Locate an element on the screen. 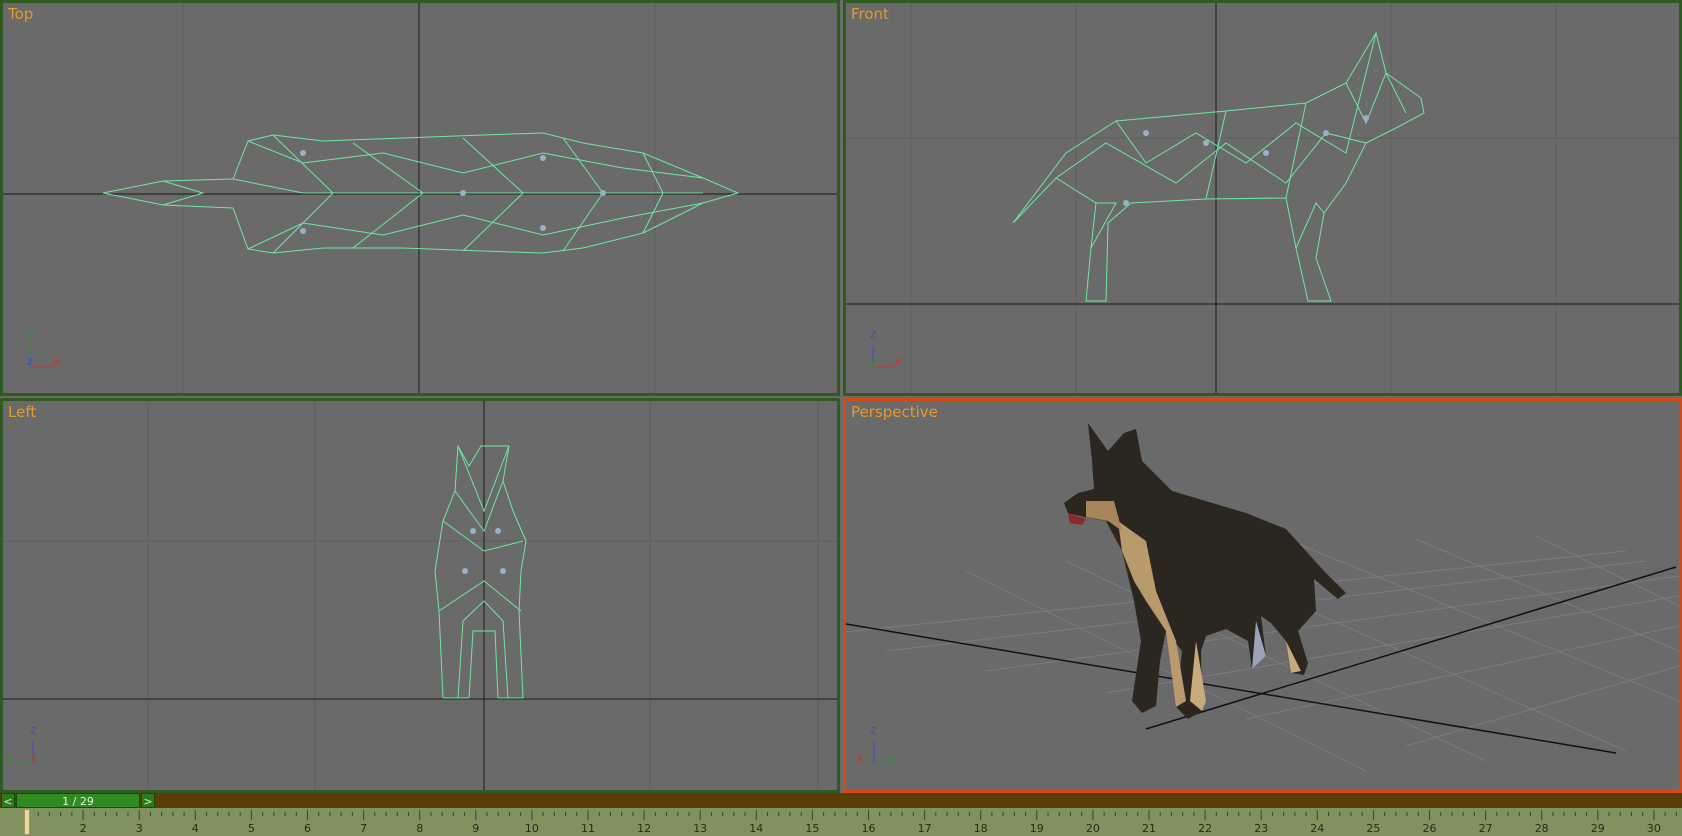  ruler-tick-label: 3 is located at coordinates (139, 828).